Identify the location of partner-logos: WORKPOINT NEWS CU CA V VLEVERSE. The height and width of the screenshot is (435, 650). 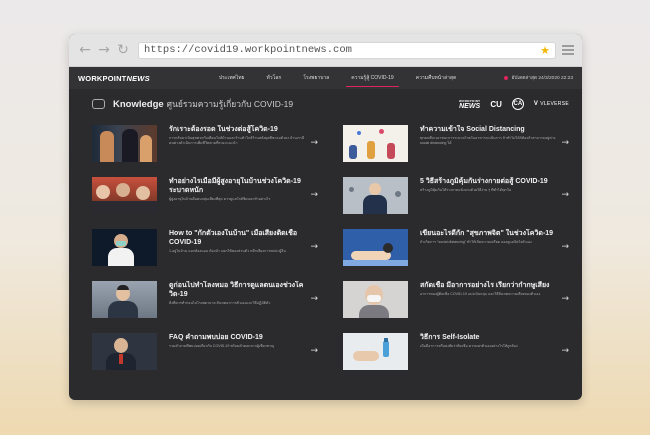
(514, 104).